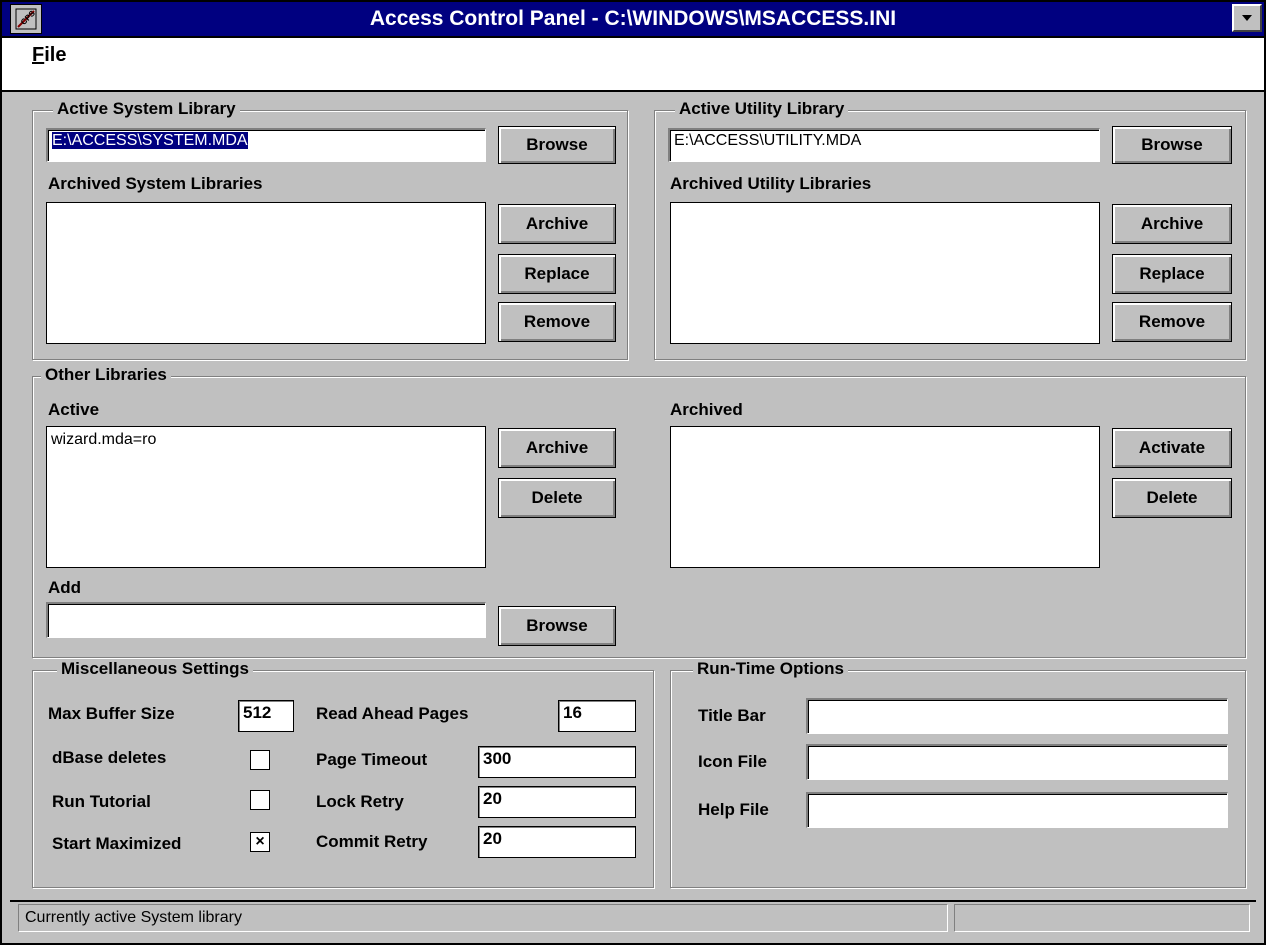  What do you see at coordinates (1017, 716) in the screenshot?
I see `title-bar-input` at bounding box center [1017, 716].